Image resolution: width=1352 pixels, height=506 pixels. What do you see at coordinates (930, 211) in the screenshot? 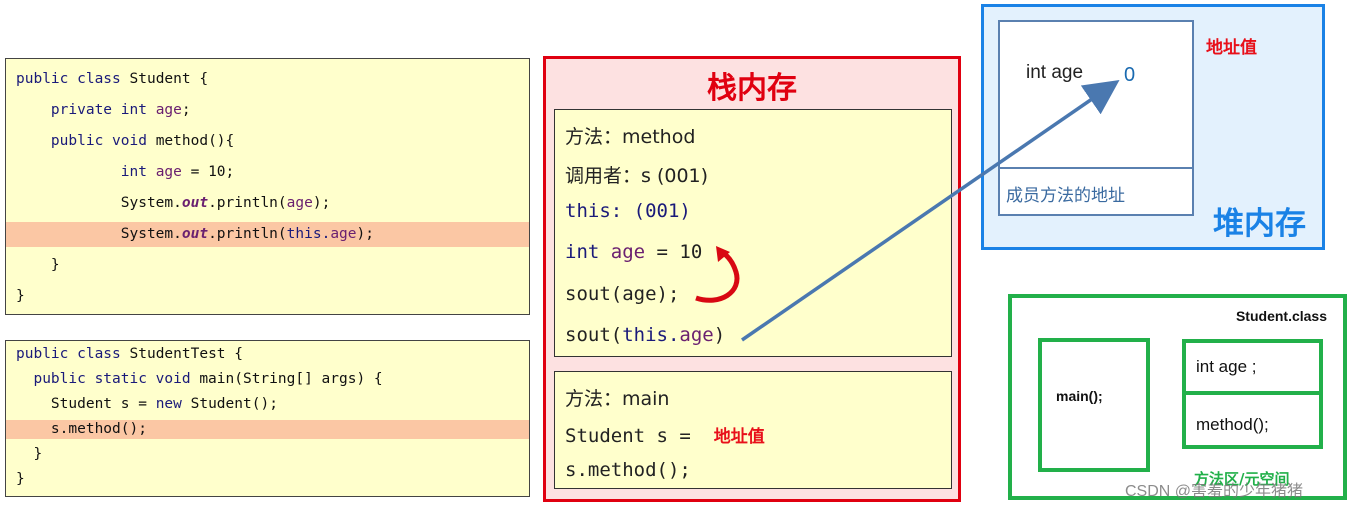
I see `this-reference-arrow` at bounding box center [930, 211].